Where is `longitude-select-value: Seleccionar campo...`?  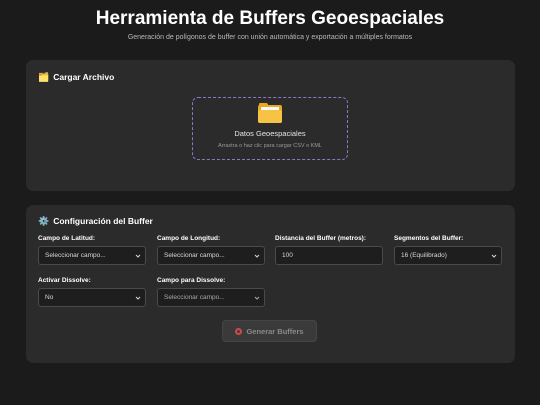 longitude-select-value: Seleccionar campo... is located at coordinates (194, 255).